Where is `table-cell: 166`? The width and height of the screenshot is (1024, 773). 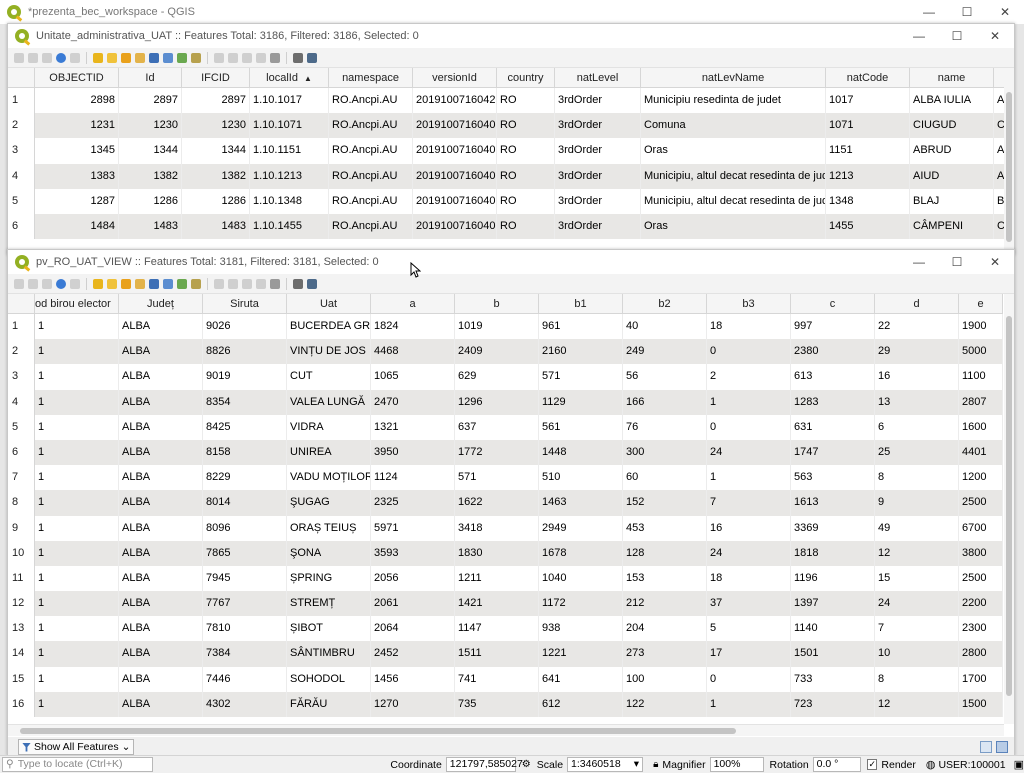 table-cell: 166 is located at coordinates (665, 402).